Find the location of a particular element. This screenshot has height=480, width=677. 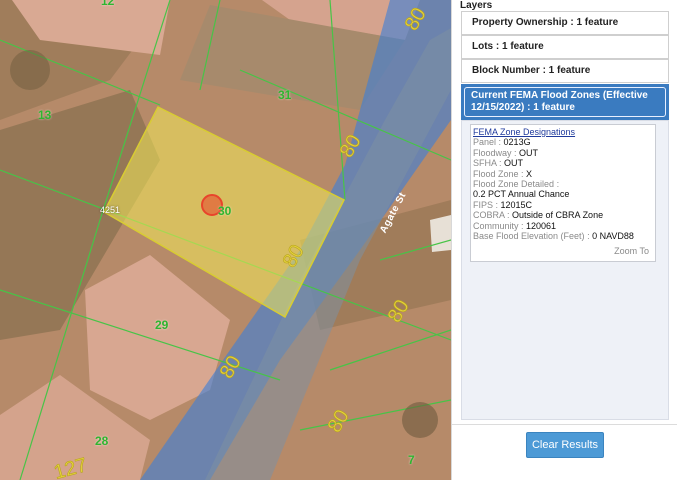

zoom-to-link: Zoom To is located at coordinates (631, 251).